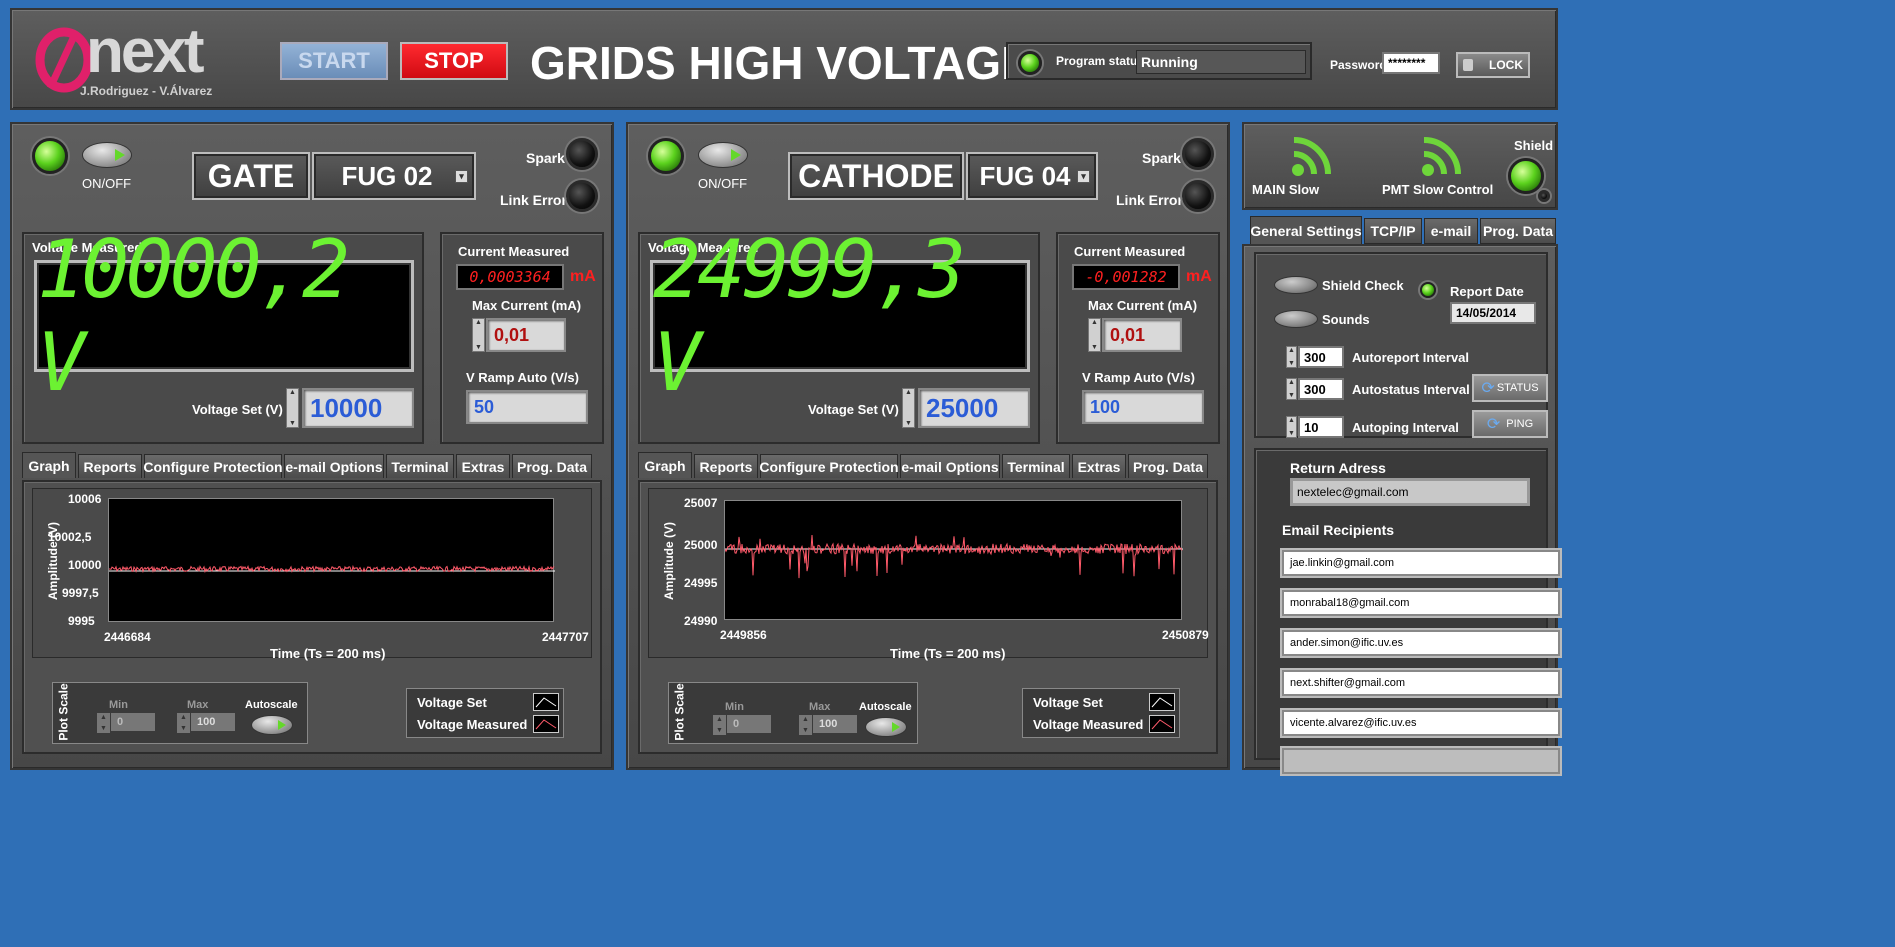 This screenshot has width=1895, height=947. What do you see at coordinates (1487, 291) in the screenshot?
I see `report-date-label: Report Date` at bounding box center [1487, 291].